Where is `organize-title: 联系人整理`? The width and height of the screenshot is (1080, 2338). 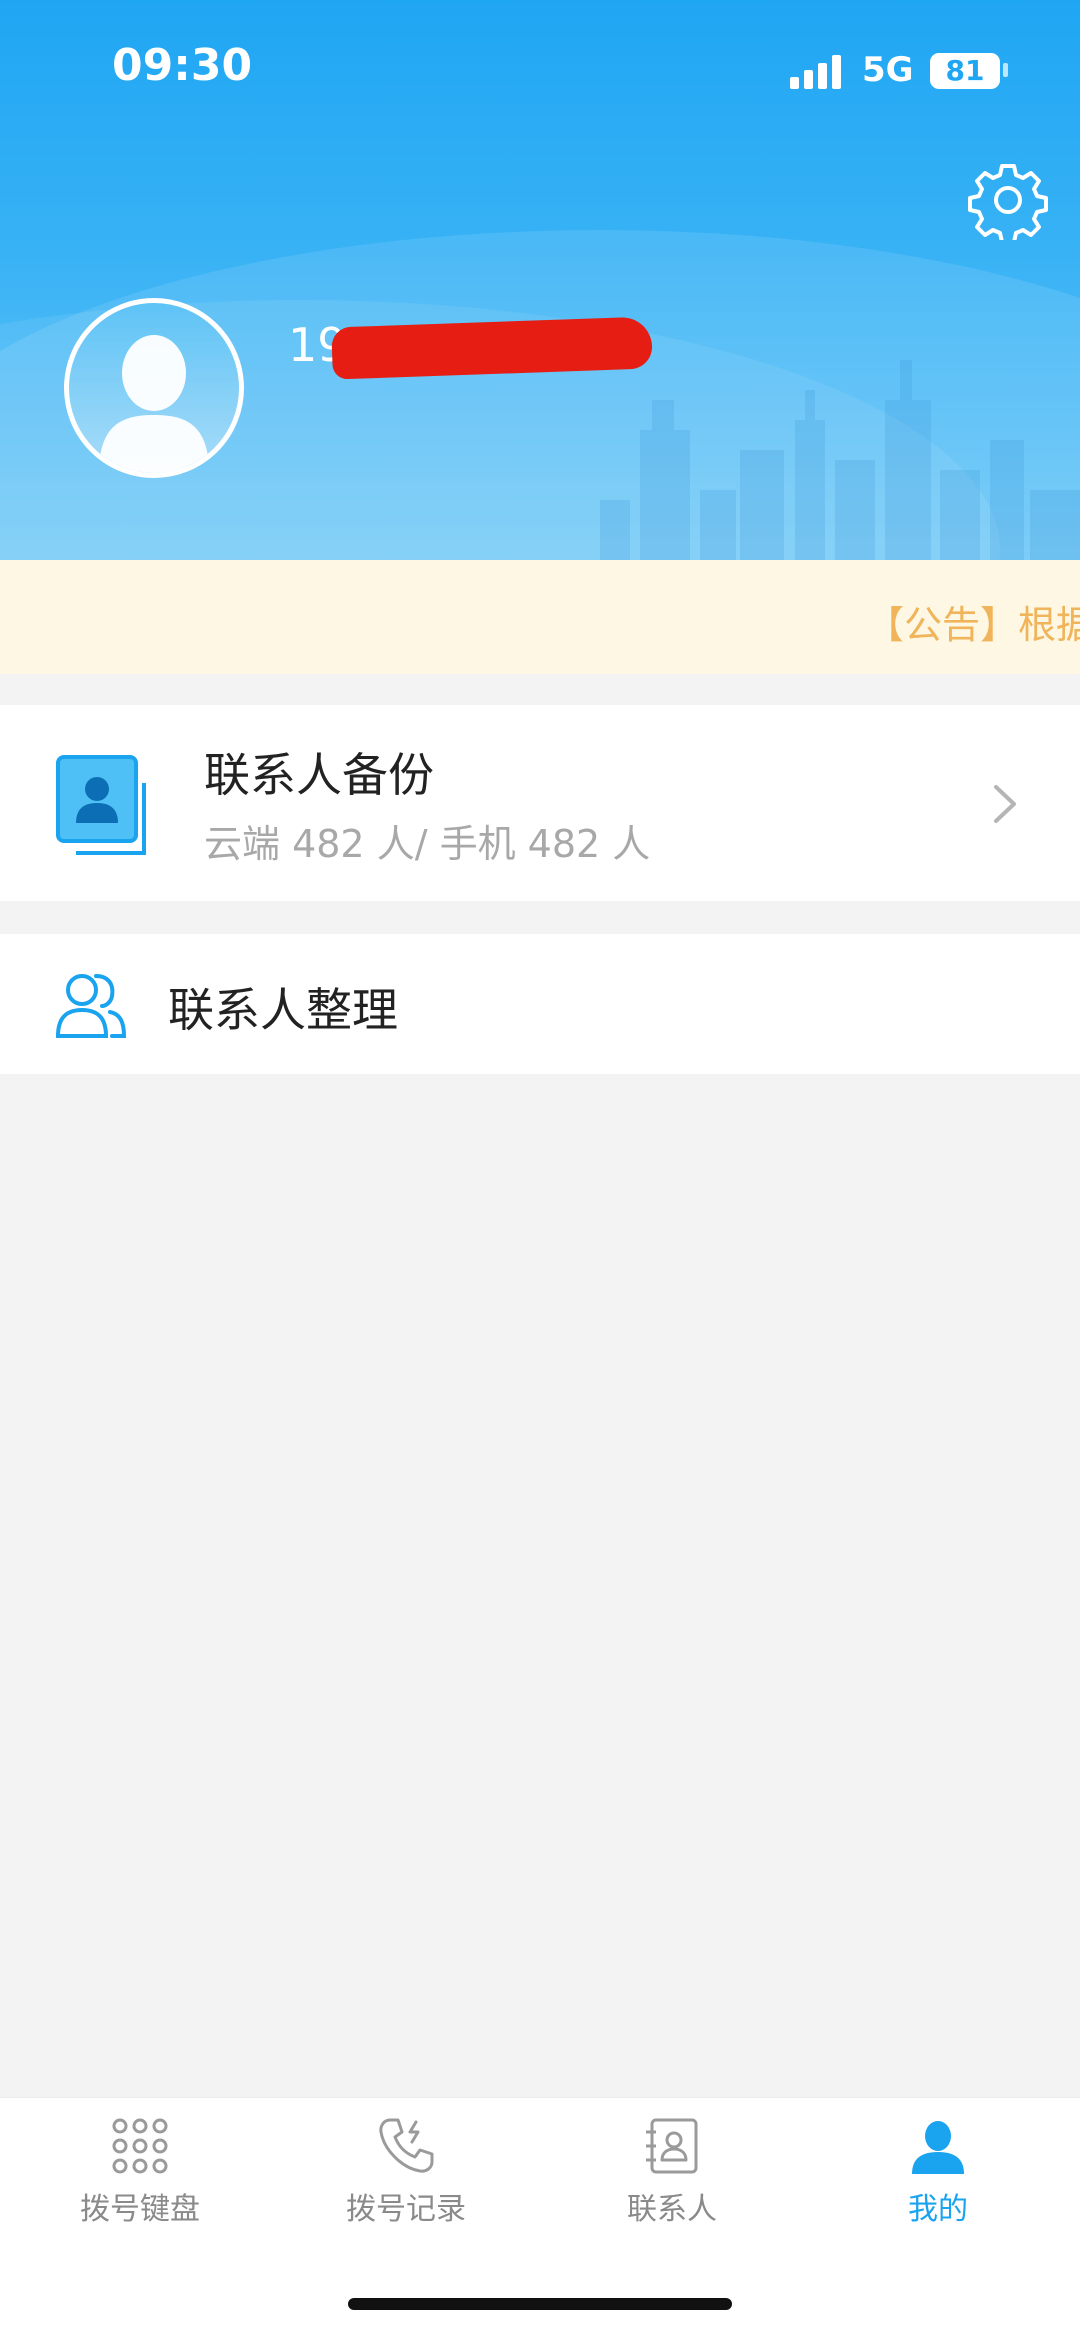 organize-title: 联系人整理 is located at coordinates (283, 1010).